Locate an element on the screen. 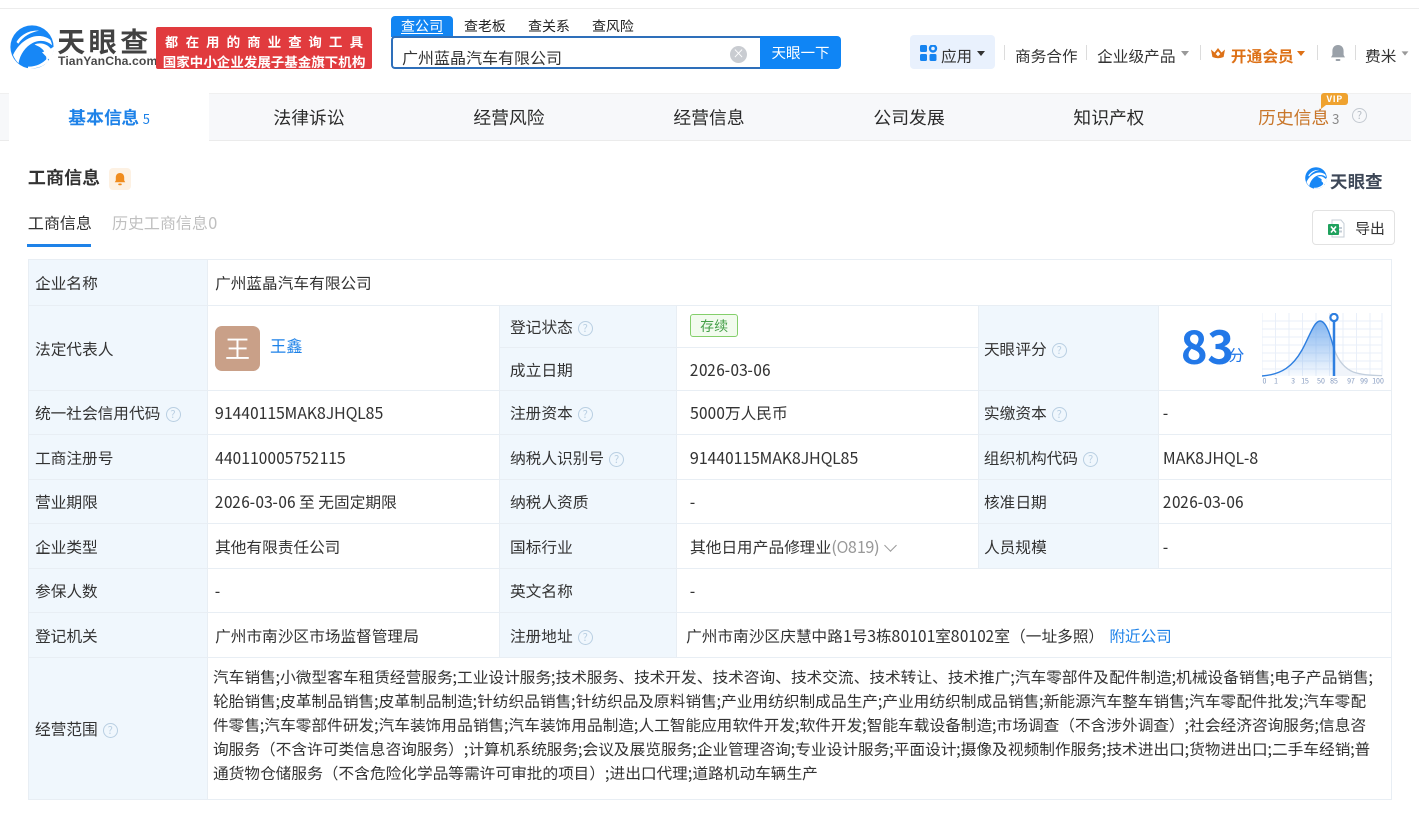  svg-text: 3 is located at coordinates (1293, 381).